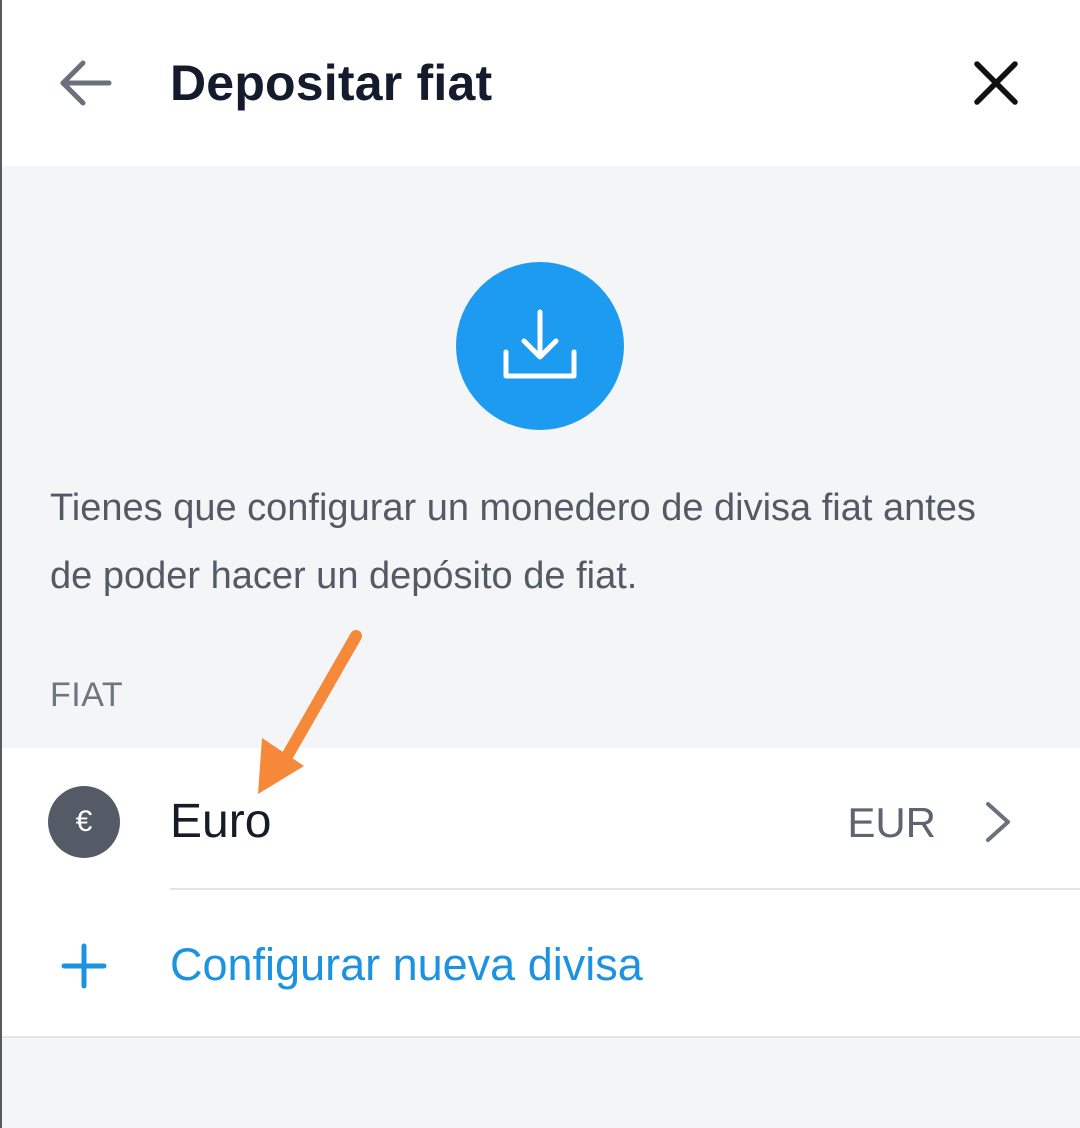  Describe the element at coordinates (84, 966) in the screenshot. I see `plus-icon` at that location.